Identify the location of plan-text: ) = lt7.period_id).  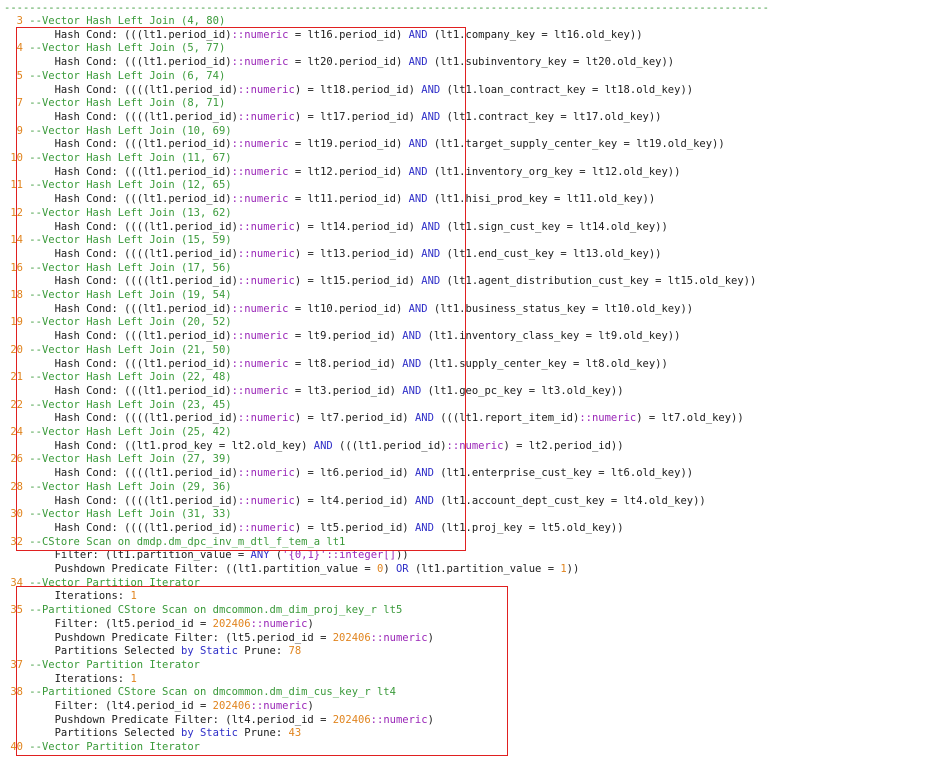
(354, 418).